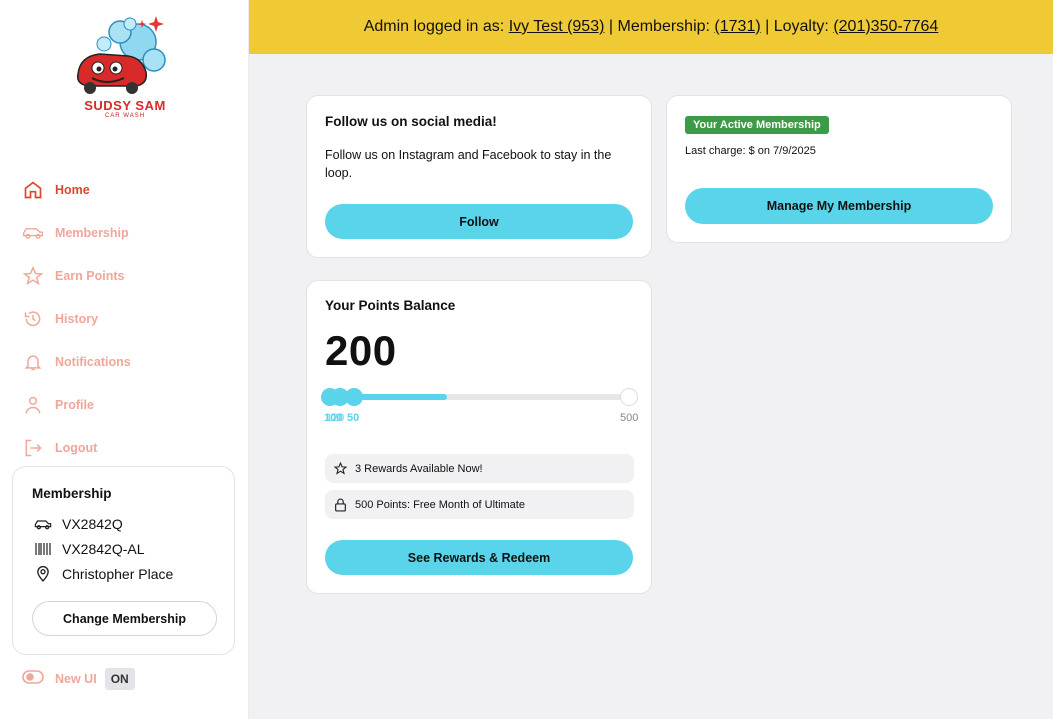 Image resolution: width=1053 pixels, height=719 pixels. What do you see at coordinates (750, 151) in the screenshot?
I see `last-charge-text: Last charge: $ on 7/9/2025` at bounding box center [750, 151].